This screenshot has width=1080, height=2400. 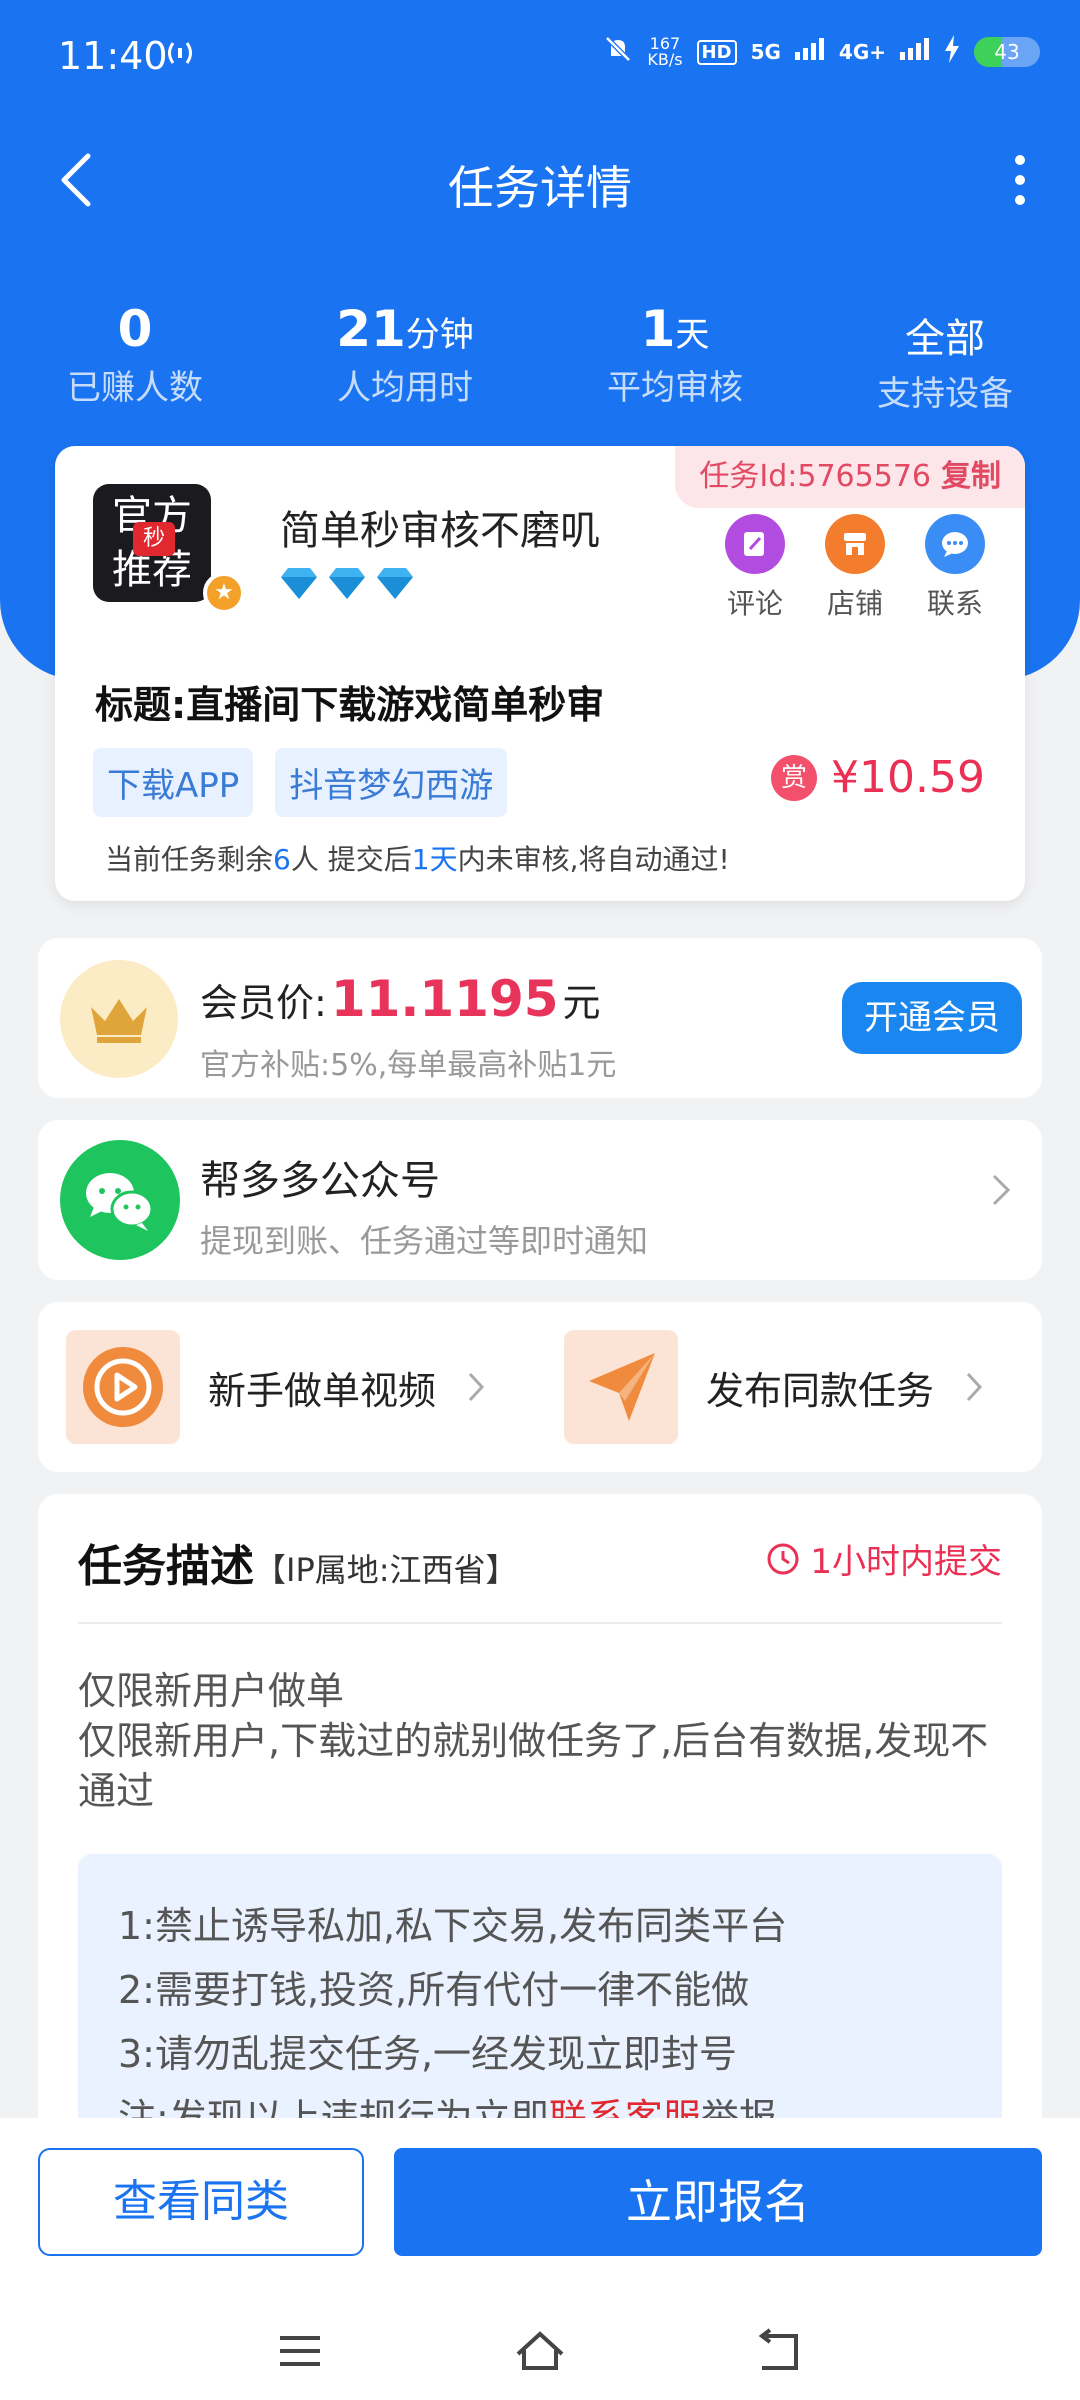 I want to click on wechat-subtitle: 提现到账、任务通过等即时通知, so click(x=424, y=1241).